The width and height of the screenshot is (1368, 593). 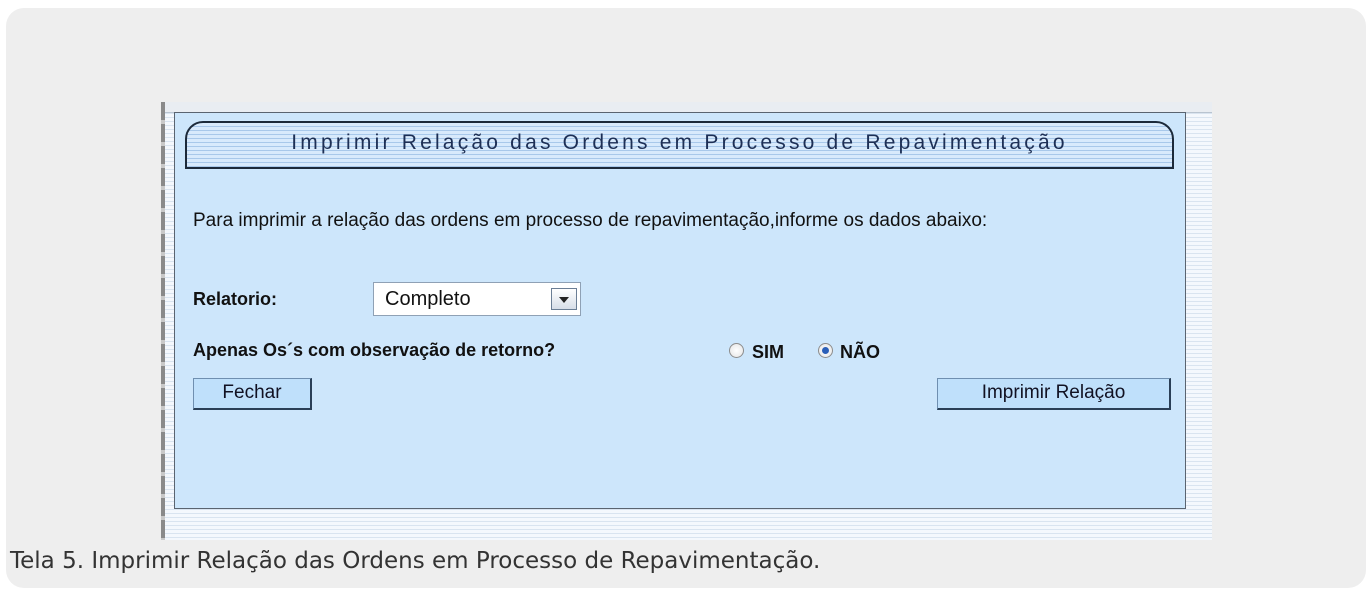 I want to click on radio-sim-label: SIM, so click(x=768, y=352).